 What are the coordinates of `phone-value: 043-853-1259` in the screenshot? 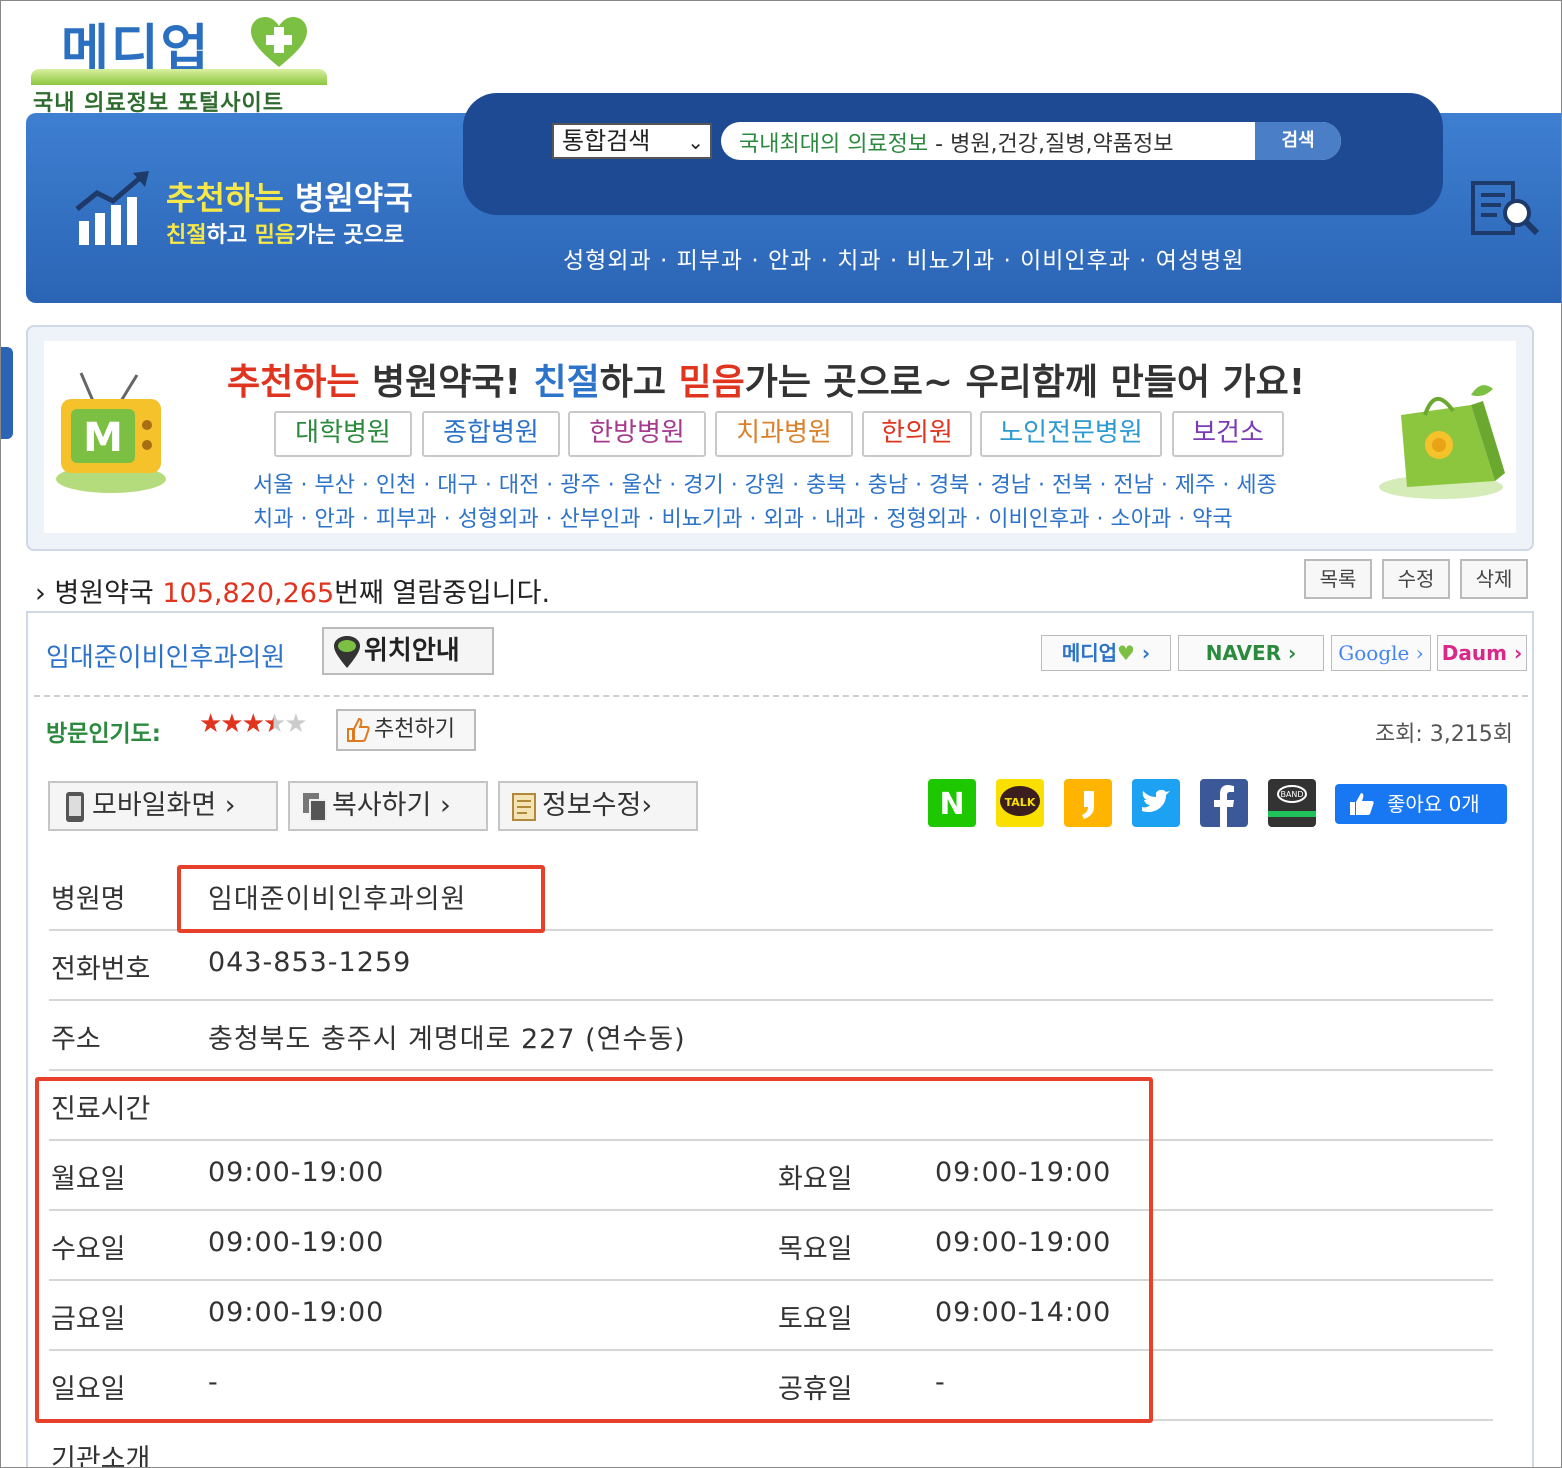 It's located at (309, 962).